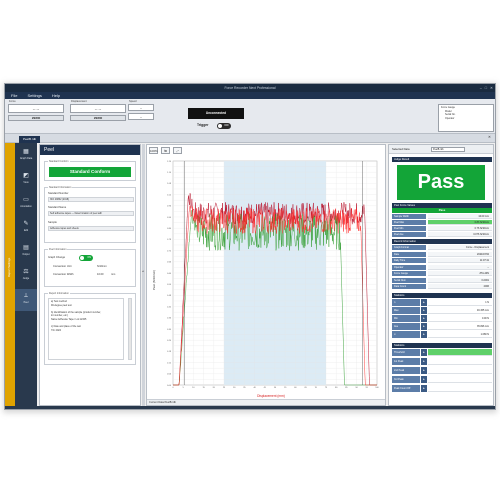 The height and width of the screenshot is (500, 500). What do you see at coordinates (90, 172) in the screenshot?
I see `standard-conform-button: Standard Conform` at bounding box center [90, 172].